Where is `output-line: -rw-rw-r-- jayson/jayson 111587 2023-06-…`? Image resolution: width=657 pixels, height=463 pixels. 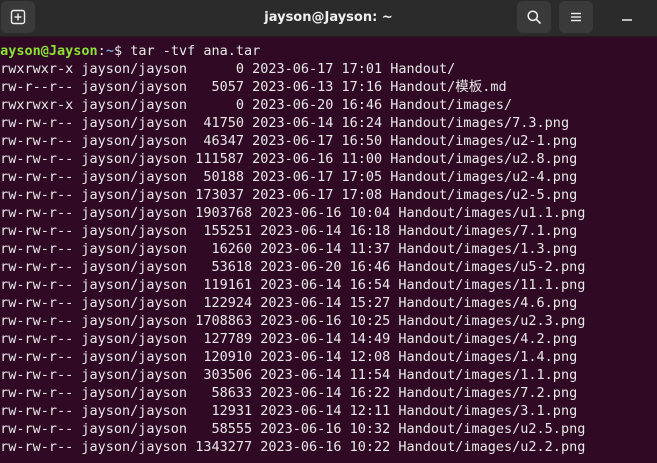 output-line: -rw-rw-r-- jayson/jayson 111587 2023-06-… is located at coordinates (289, 159).